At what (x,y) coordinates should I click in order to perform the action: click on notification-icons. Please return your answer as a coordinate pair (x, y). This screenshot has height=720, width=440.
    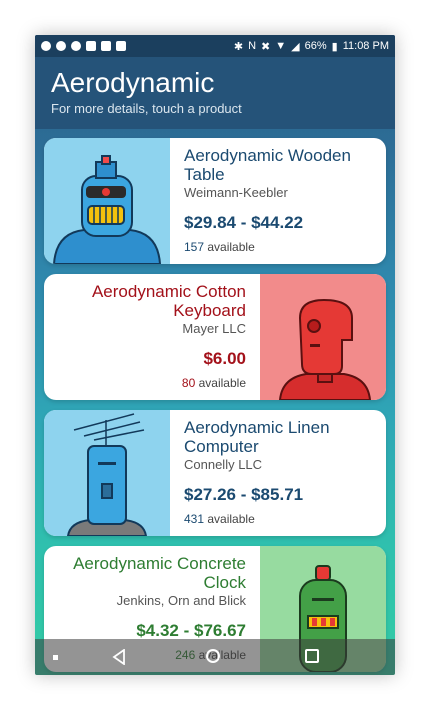
    Looking at the image, I should click on (83, 46).